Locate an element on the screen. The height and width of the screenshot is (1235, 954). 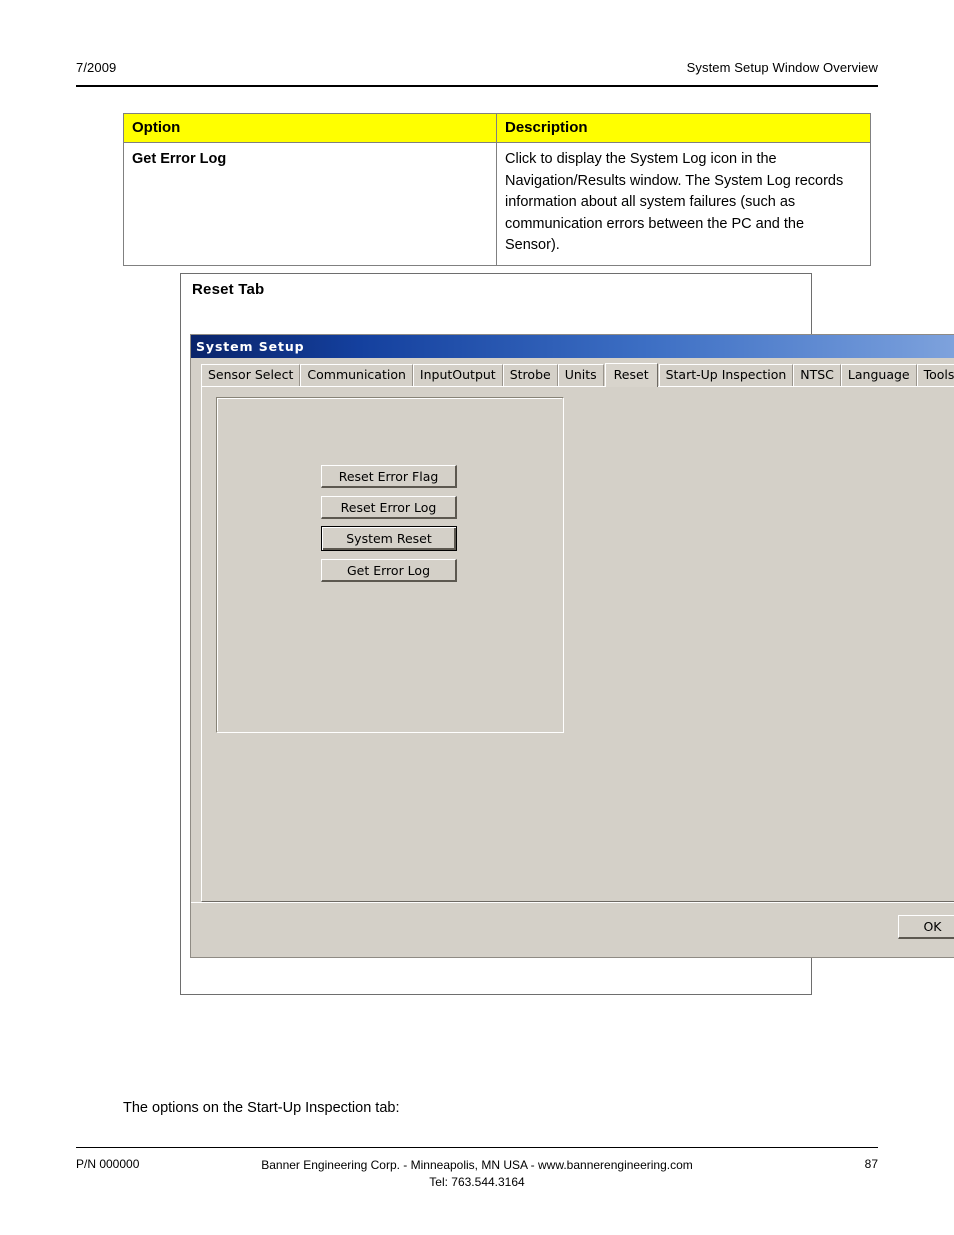
tab-reset: Reset is located at coordinates (631, 375).